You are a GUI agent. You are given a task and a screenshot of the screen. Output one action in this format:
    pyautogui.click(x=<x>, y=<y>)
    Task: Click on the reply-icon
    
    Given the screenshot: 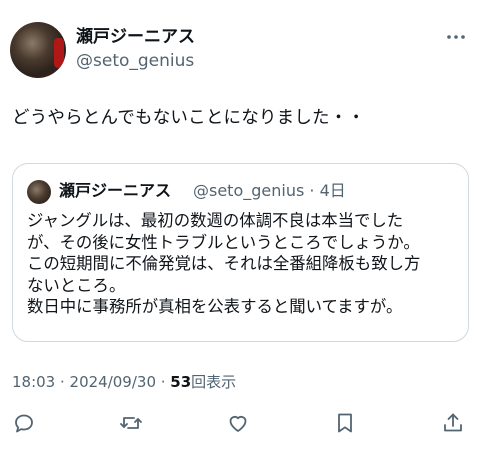 What is the action you would take?
    pyautogui.click(x=24, y=423)
    